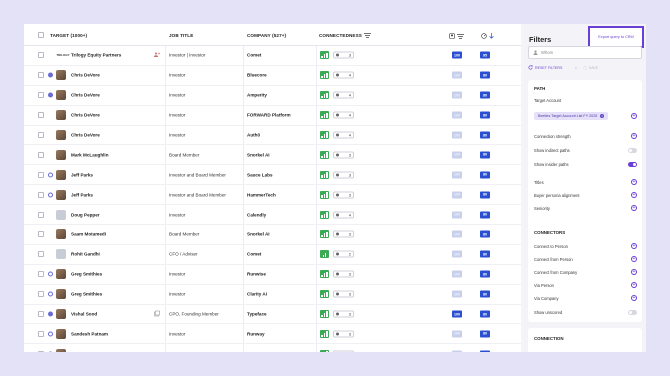 This screenshot has height=376, width=670. What do you see at coordinates (257, 95) in the screenshot?
I see `company-name: Amperity` at bounding box center [257, 95].